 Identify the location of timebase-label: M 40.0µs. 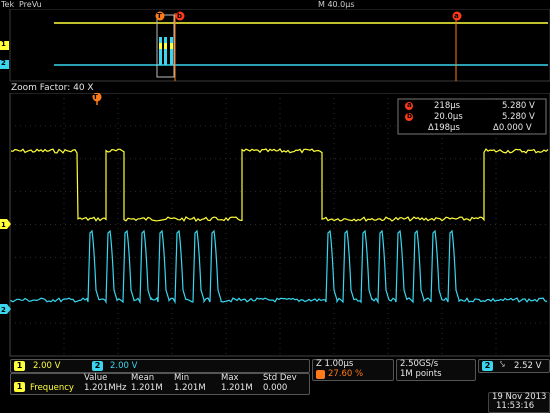
(336, 4).